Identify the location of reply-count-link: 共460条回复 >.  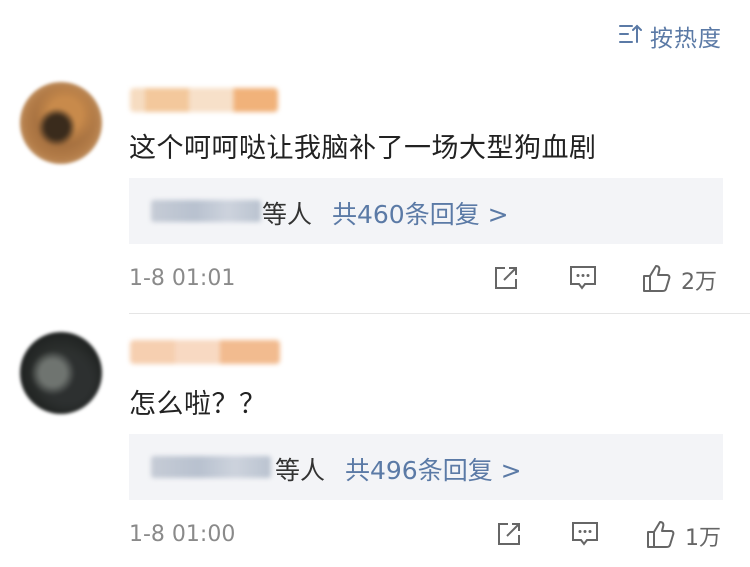
(420, 213).